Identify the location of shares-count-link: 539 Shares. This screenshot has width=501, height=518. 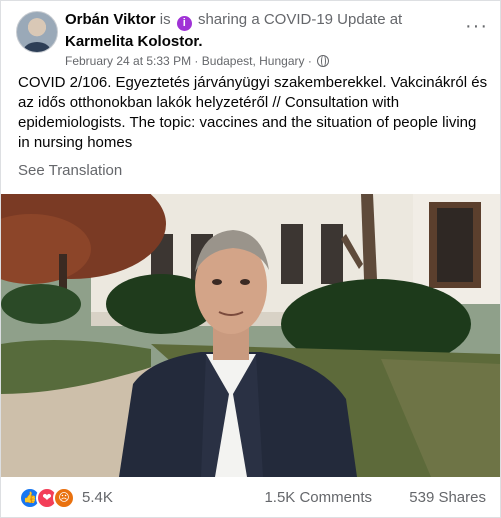
(447, 497).